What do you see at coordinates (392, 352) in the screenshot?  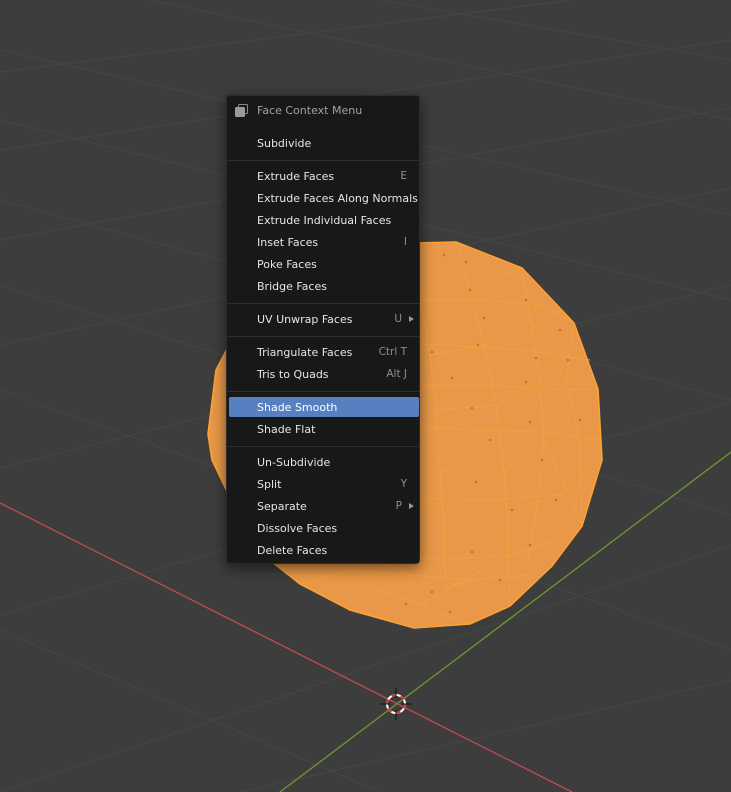 I see `menu-item-shortcut: Ctrl T` at bounding box center [392, 352].